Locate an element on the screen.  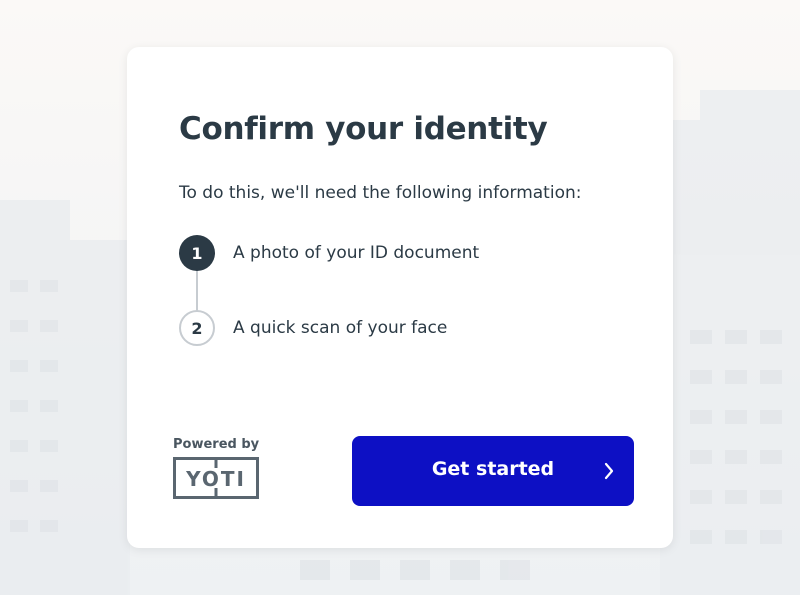
step-item-face-scan: 2 A quick scan of your face is located at coordinates (313, 328).